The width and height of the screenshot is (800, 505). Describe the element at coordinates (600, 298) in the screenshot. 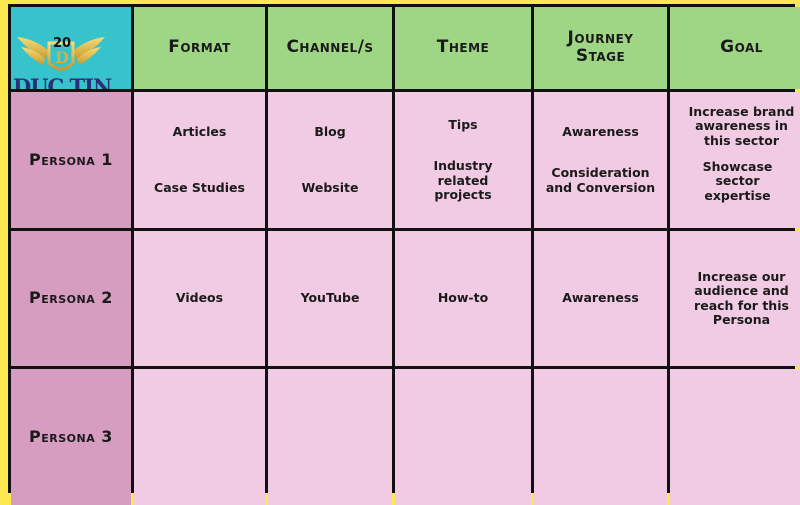

I see `cell-stage: Awareness` at that location.